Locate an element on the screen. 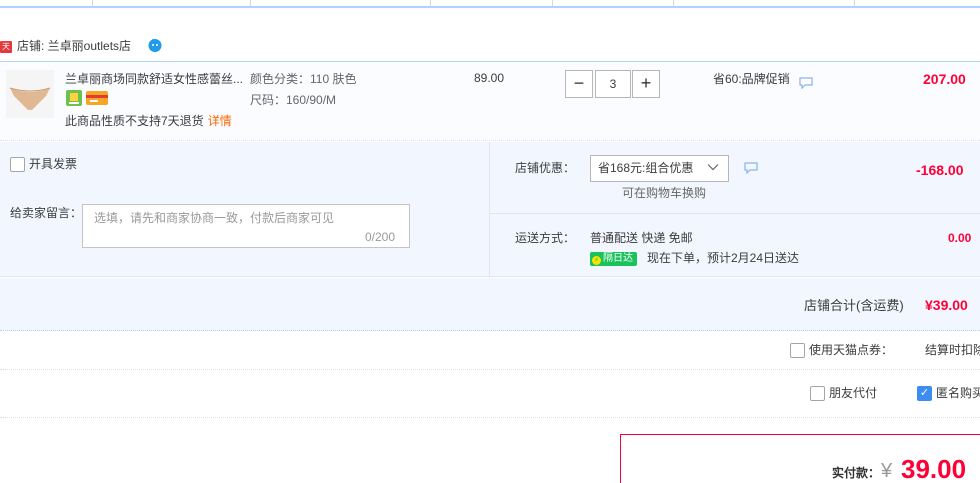  quantity-input: 3 is located at coordinates (613, 84).